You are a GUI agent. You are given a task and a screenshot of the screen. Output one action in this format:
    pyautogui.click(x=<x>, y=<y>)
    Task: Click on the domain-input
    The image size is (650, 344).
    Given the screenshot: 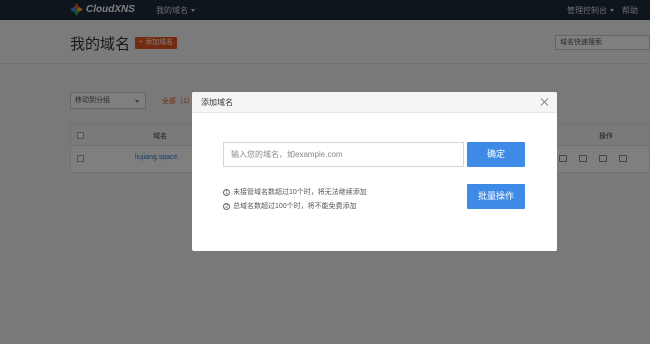 What is the action you would take?
    pyautogui.click(x=343, y=154)
    